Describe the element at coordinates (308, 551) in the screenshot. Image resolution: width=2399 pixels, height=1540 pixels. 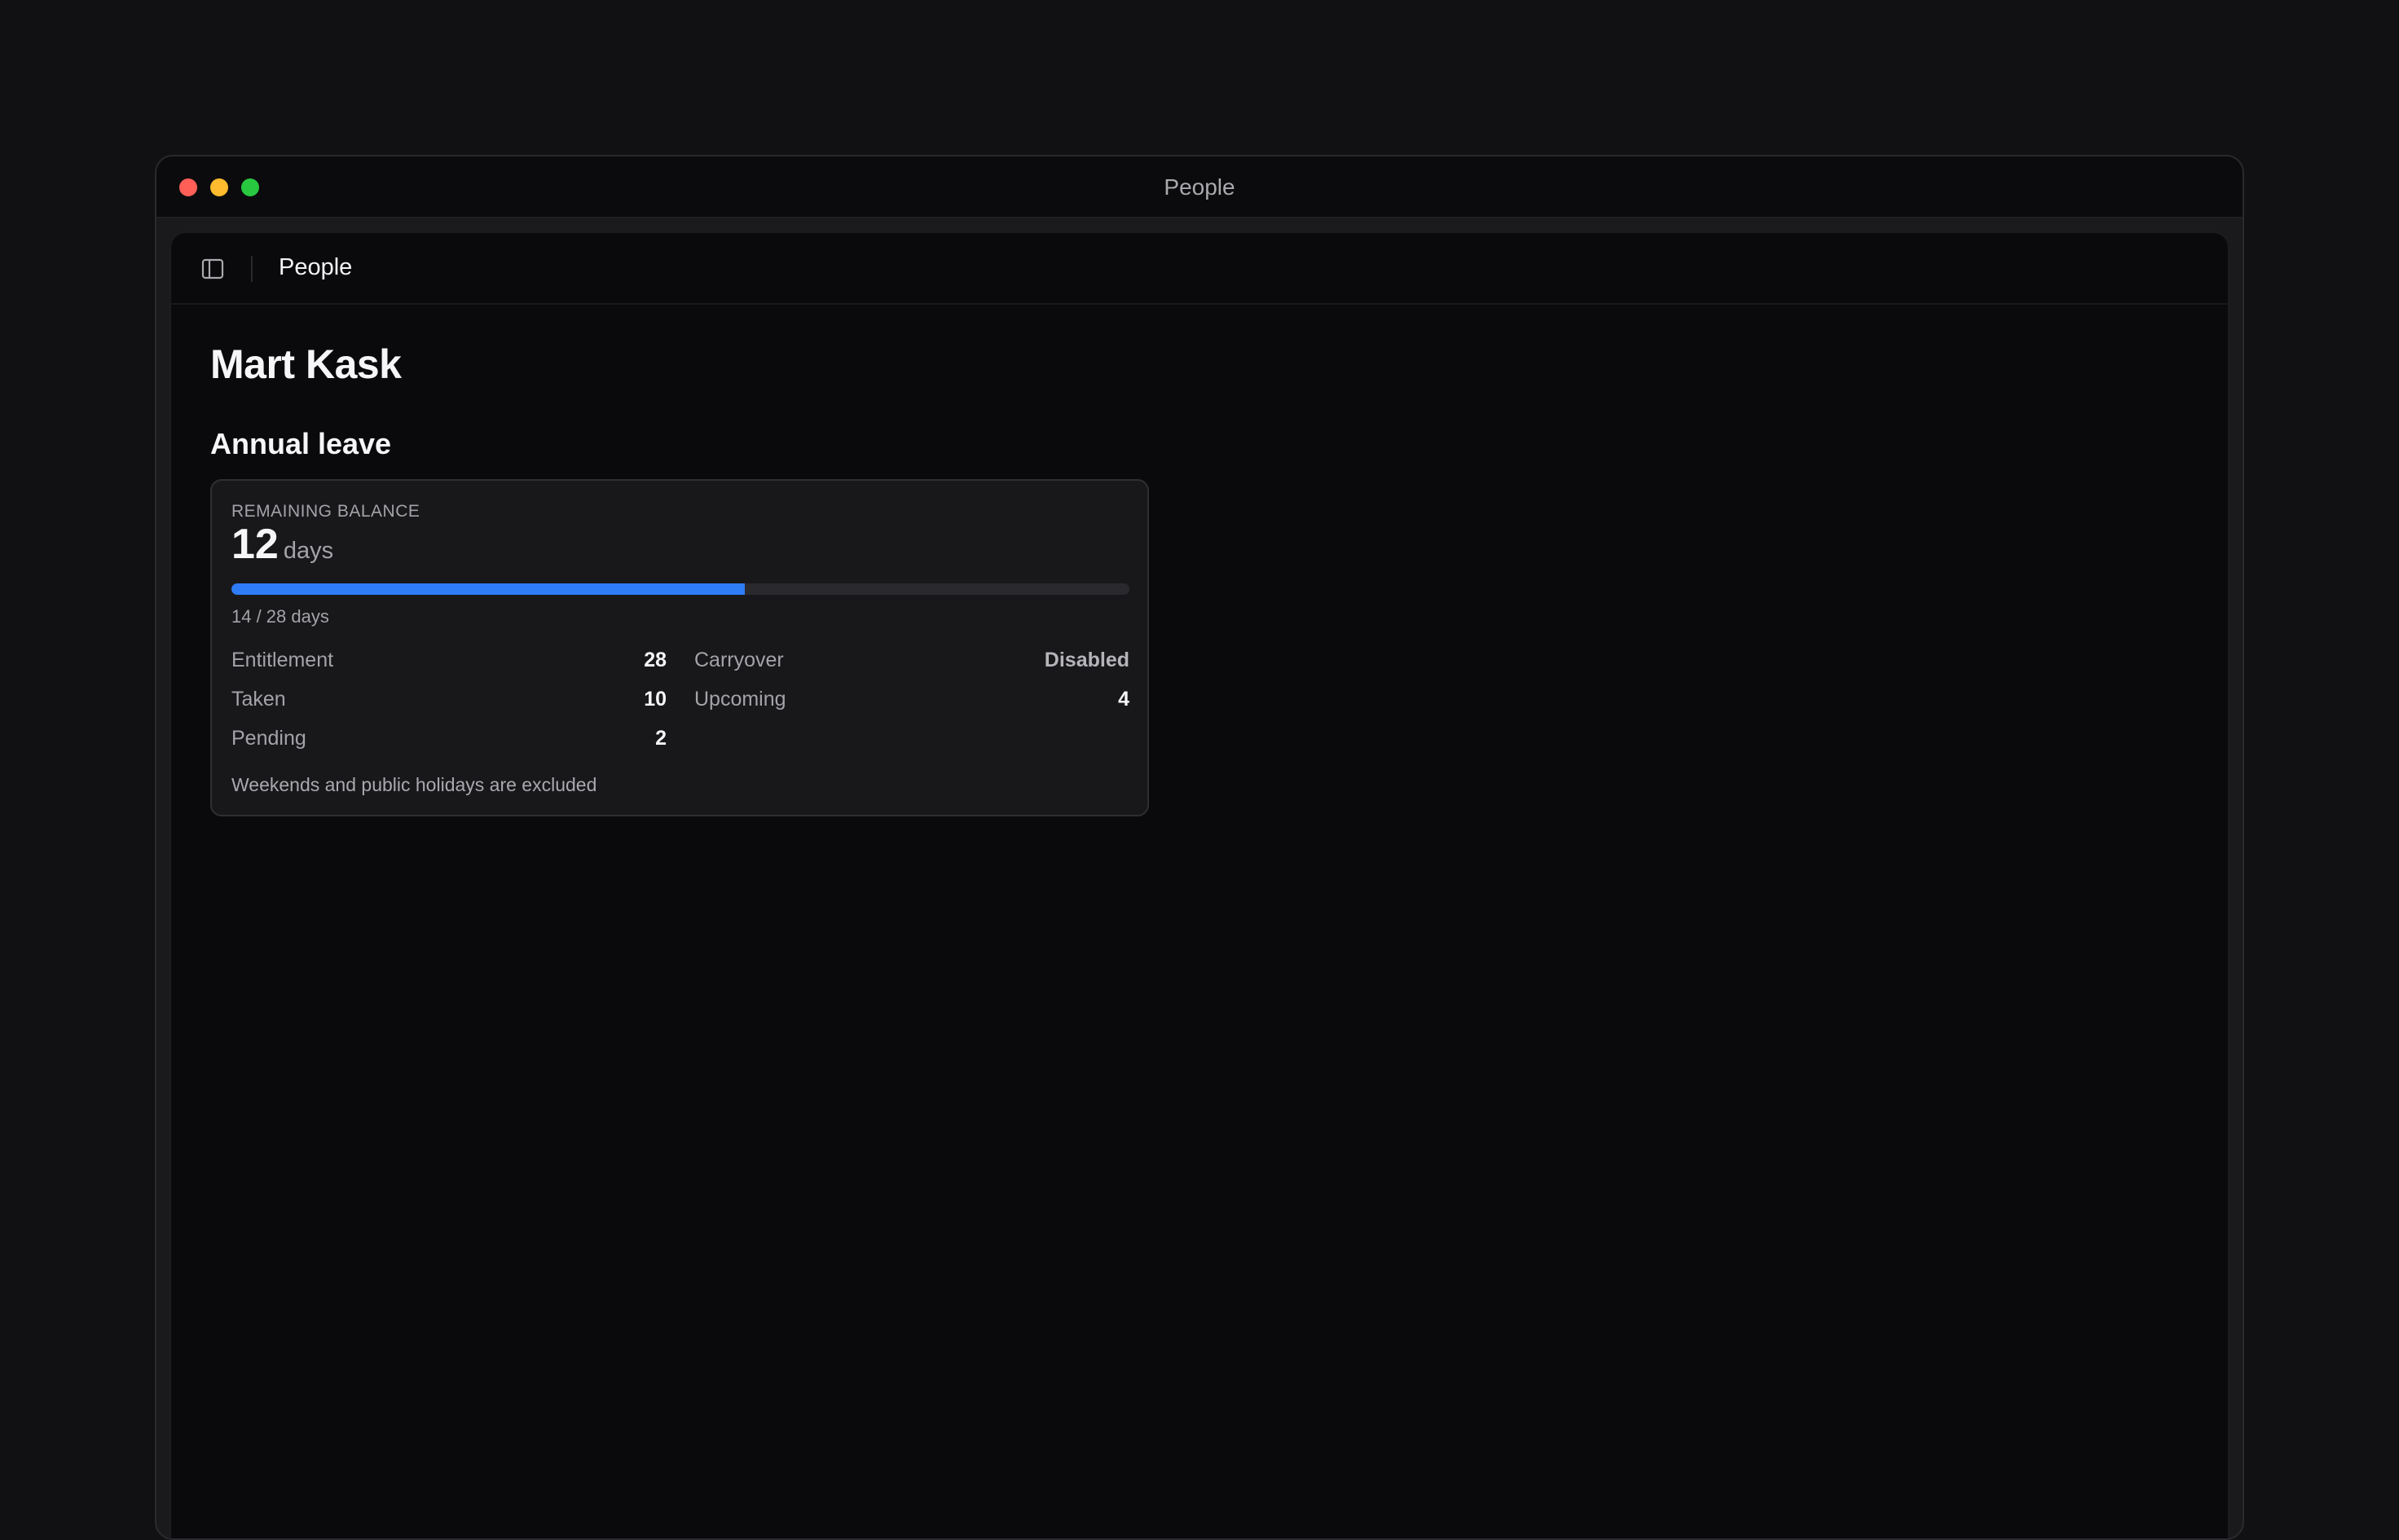
I see `remaining-balance-unit: days` at that location.